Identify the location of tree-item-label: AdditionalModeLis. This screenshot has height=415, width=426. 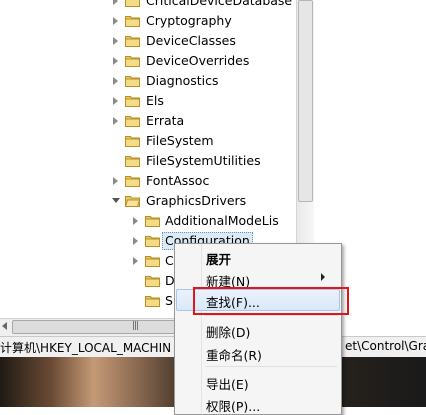
(222, 220).